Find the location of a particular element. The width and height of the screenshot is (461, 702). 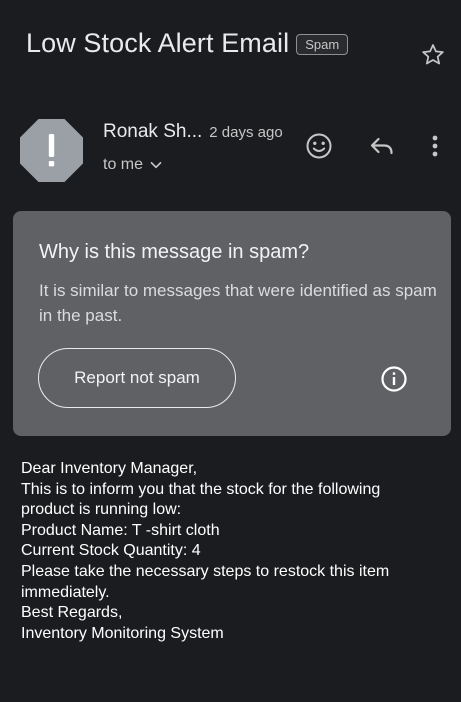

more-vert-icon is located at coordinates (435, 146).